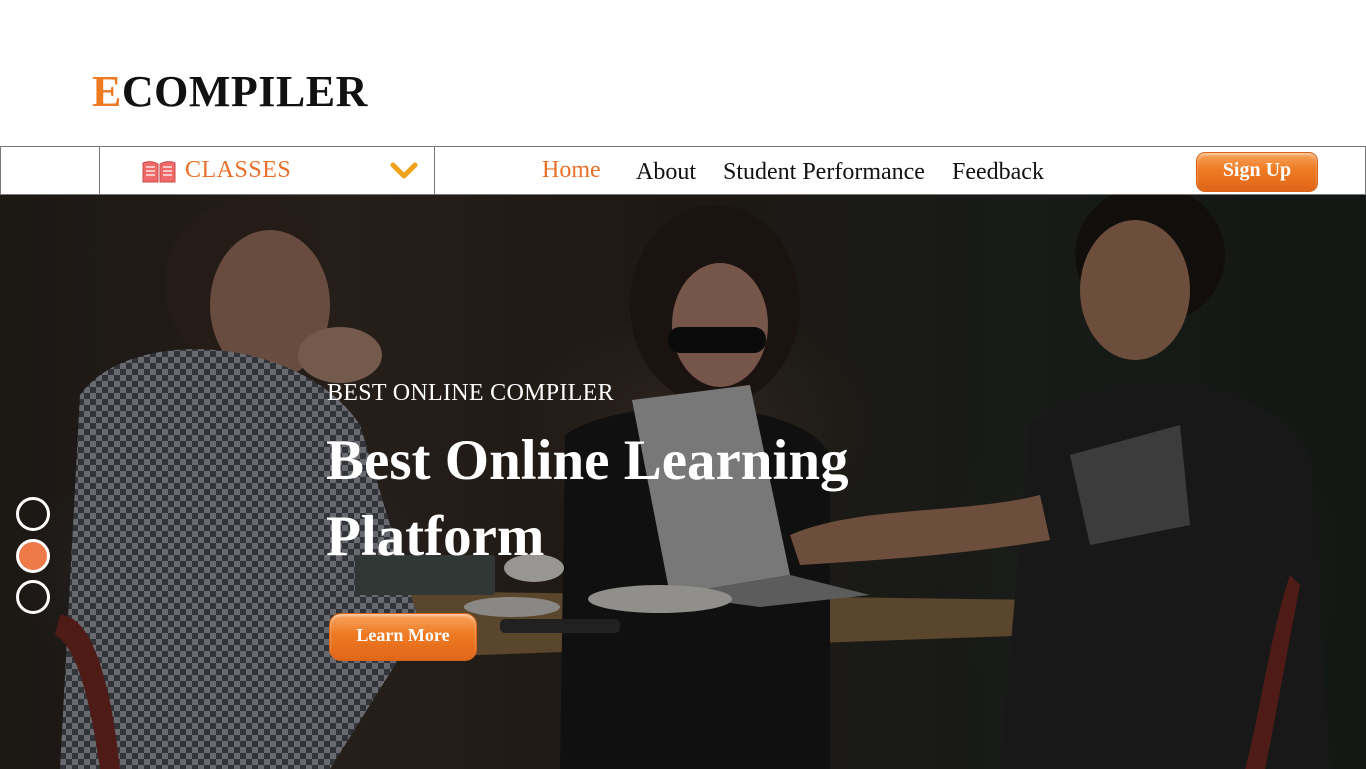 This screenshot has width=1366, height=769. What do you see at coordinates (159, 172) in the screenshot?
I see `open-book-icon` at bounding box center [159, 172].